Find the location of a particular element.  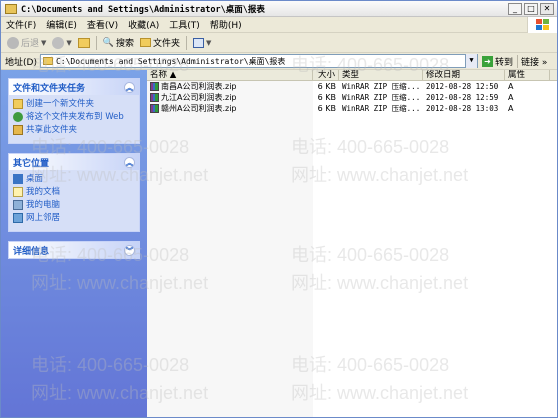

back-label: 后退 is located at coordinates (30, 44).